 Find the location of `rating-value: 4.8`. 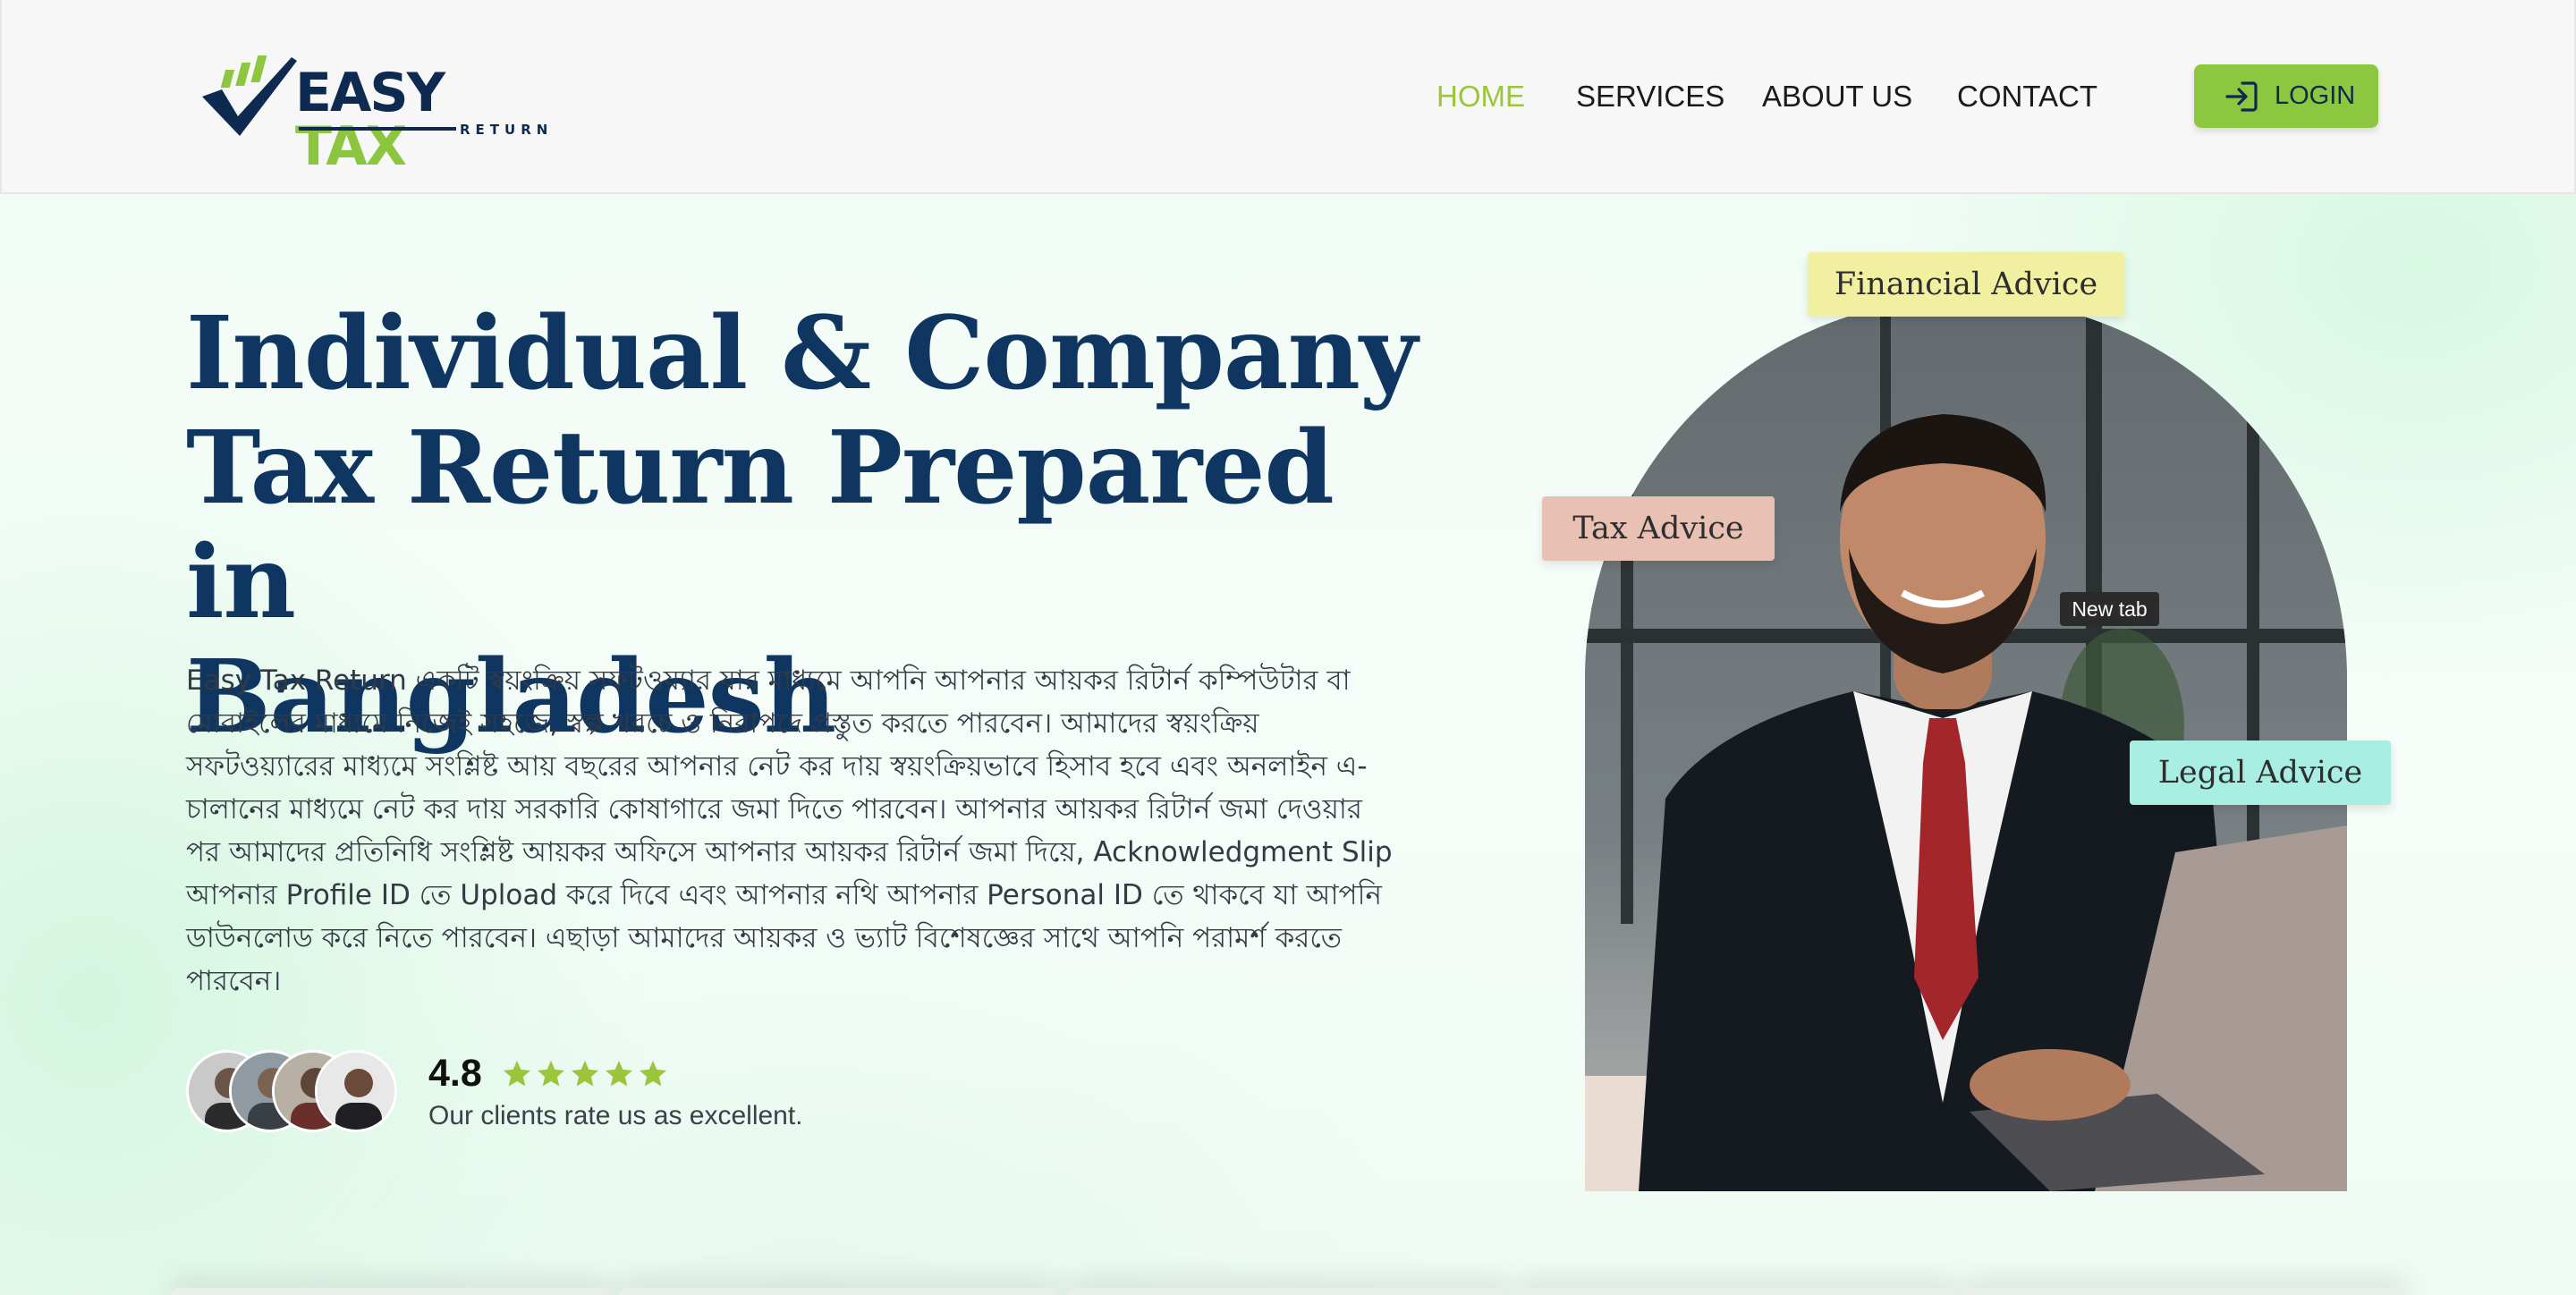

rating-value: 4.8 is located at coordinates (455, 1073).